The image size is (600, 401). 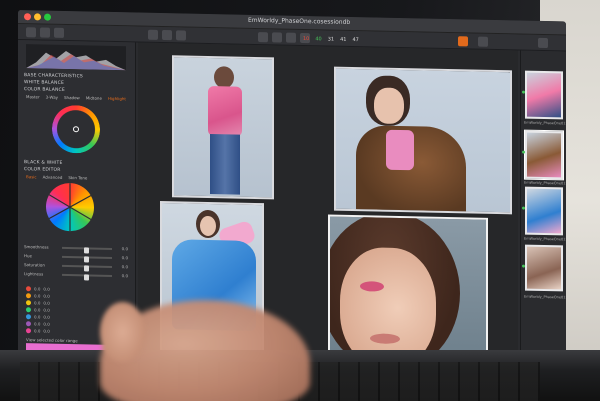 I want to click on process-icon, so click(x=463, y=41).